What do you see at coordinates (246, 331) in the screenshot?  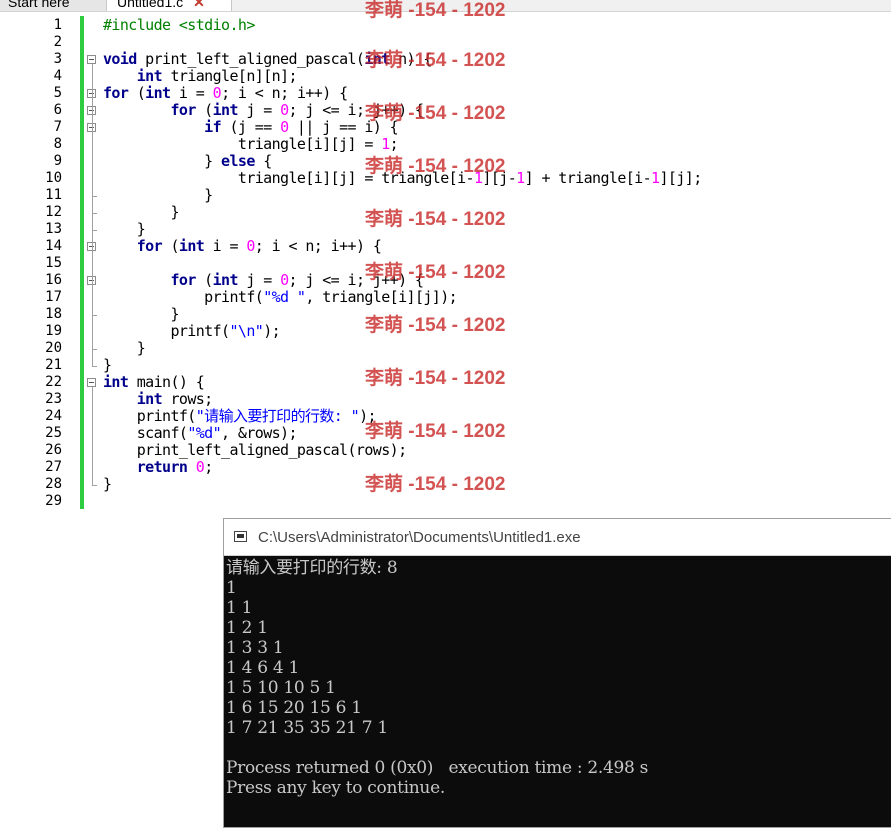 I see `code-token: "\n"` at bounding box center [246, 331].